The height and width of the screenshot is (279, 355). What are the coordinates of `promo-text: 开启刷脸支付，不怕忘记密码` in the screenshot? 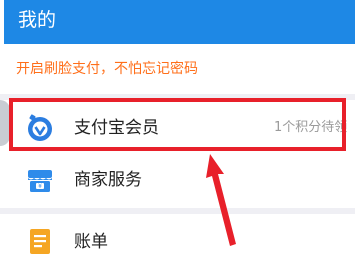 It's located at (107, 69).